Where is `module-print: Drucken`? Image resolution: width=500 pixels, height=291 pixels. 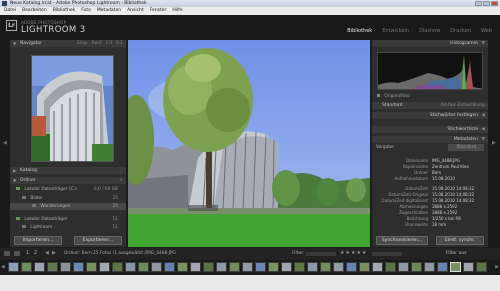 module-print: Drucken is located at coordinates (460, 31).